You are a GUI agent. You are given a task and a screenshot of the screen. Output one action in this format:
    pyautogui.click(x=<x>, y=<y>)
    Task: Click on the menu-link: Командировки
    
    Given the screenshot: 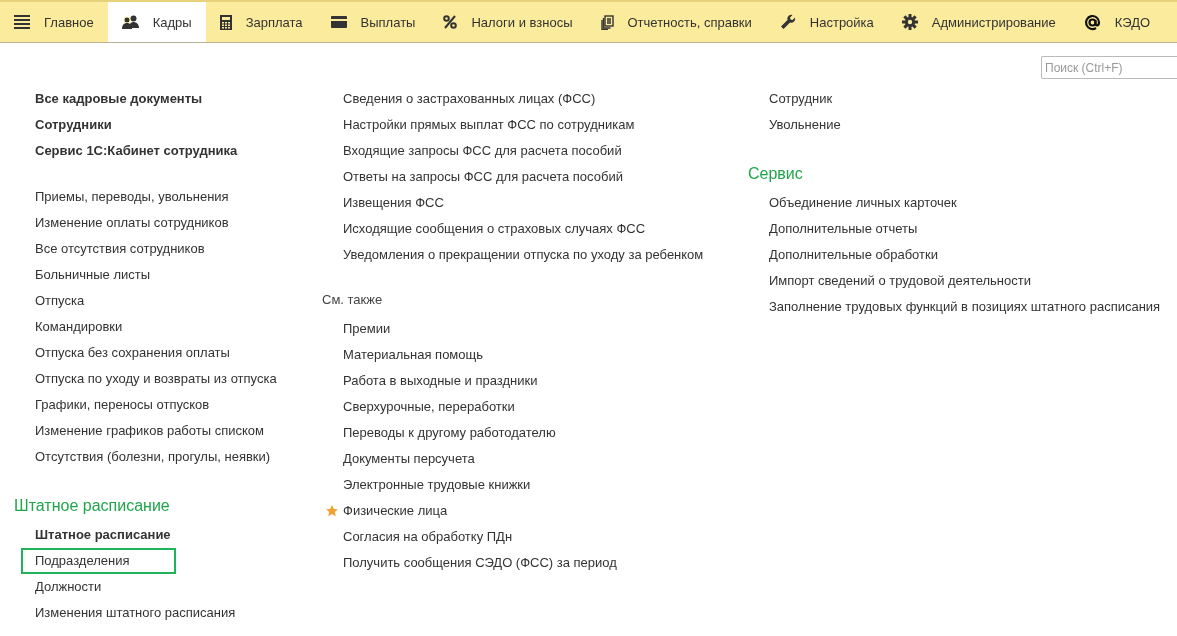 What is the action you would take?
    pyautogui.click(x=79, y=327)
    